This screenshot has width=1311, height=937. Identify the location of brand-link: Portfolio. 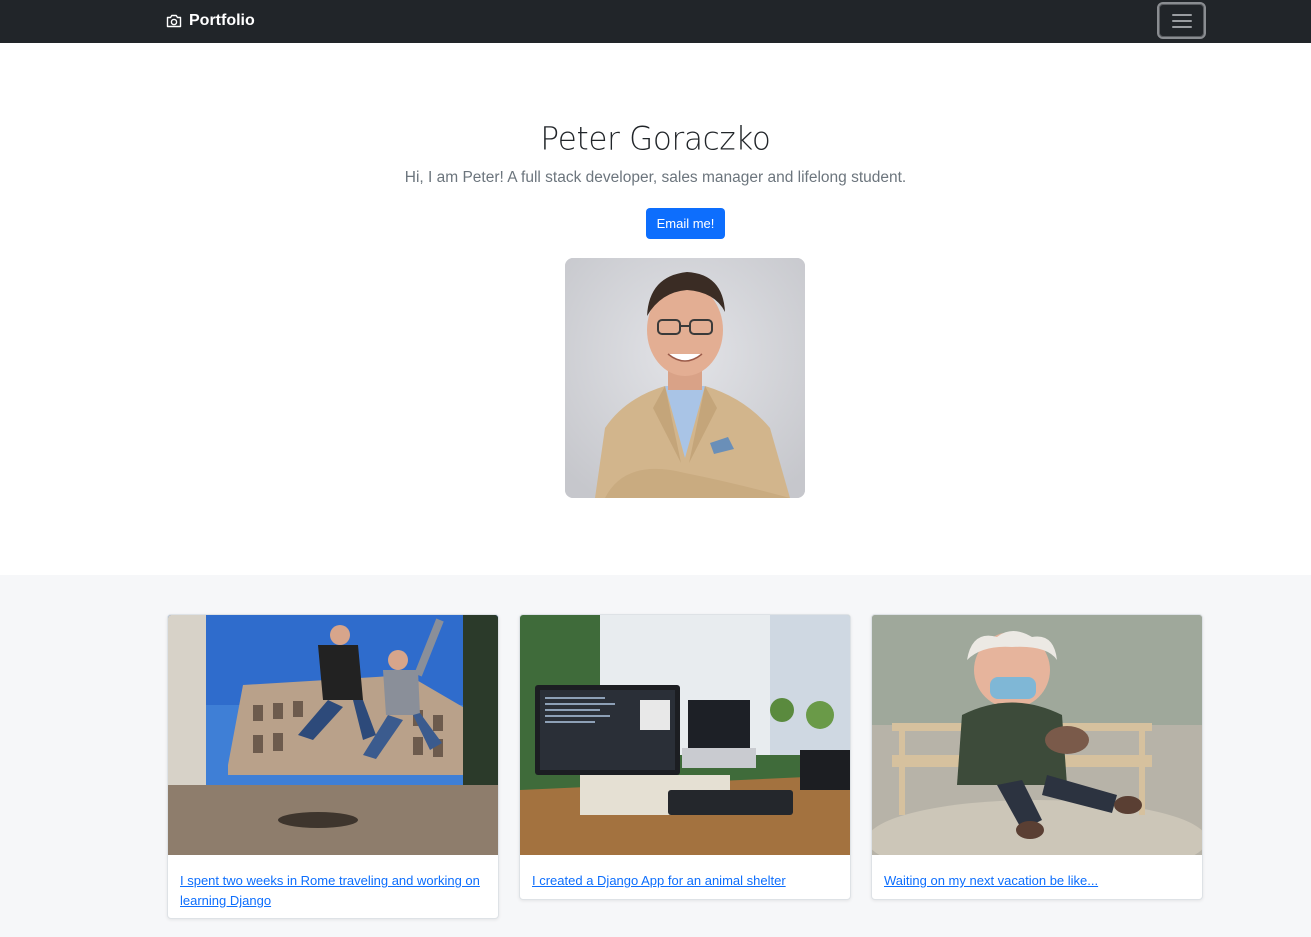
(210, 21).